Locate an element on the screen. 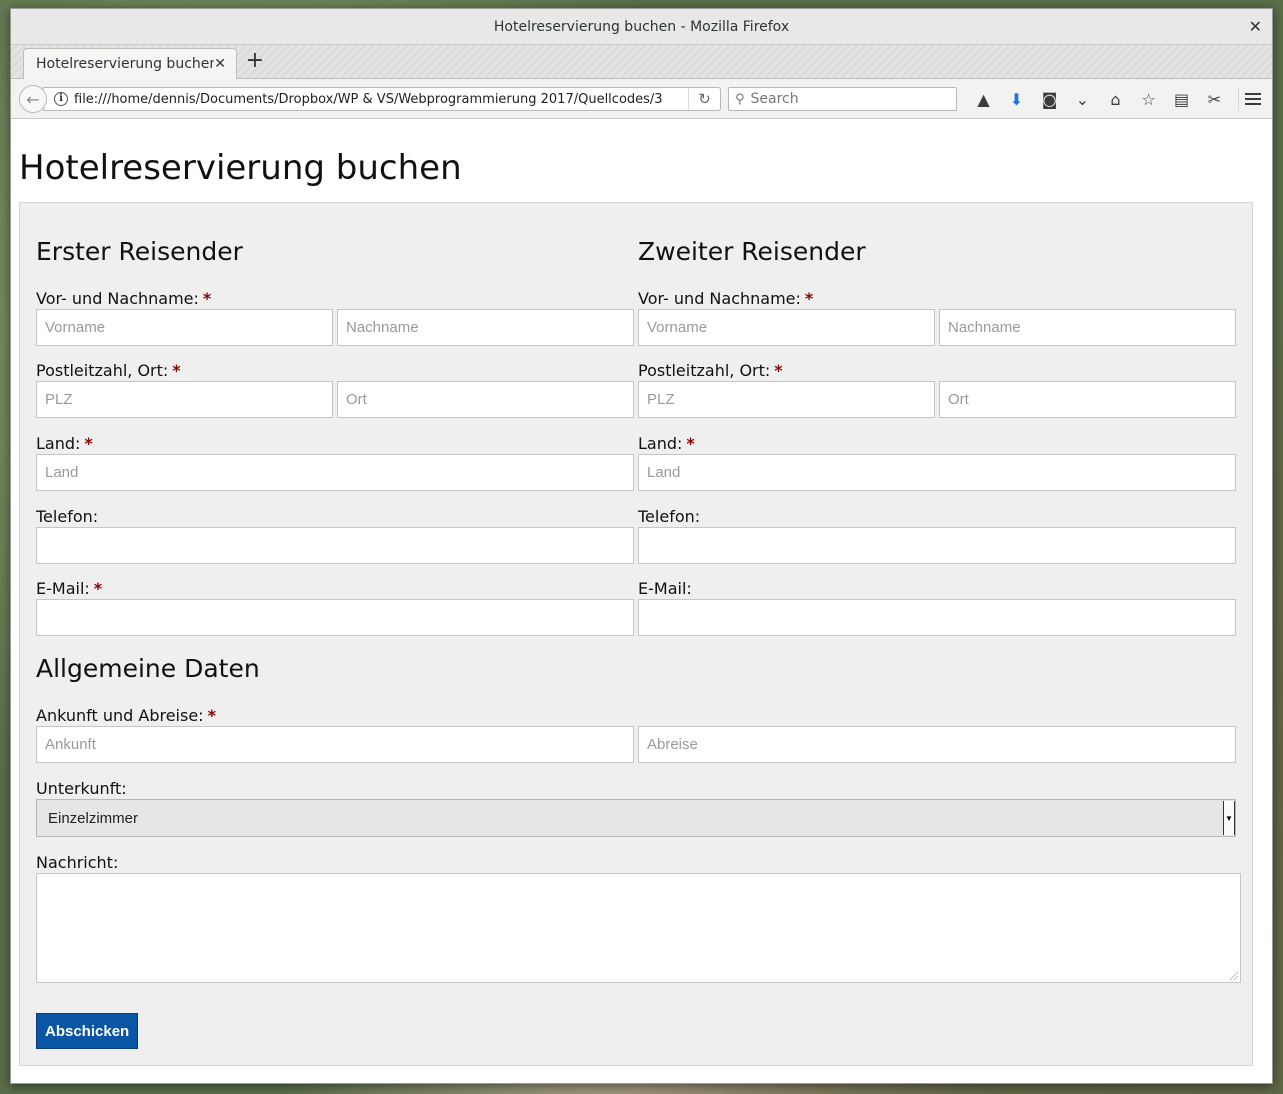 The image size is (1283, 1094). submit-button: Abschicken is located at coordinates (87, 1031).